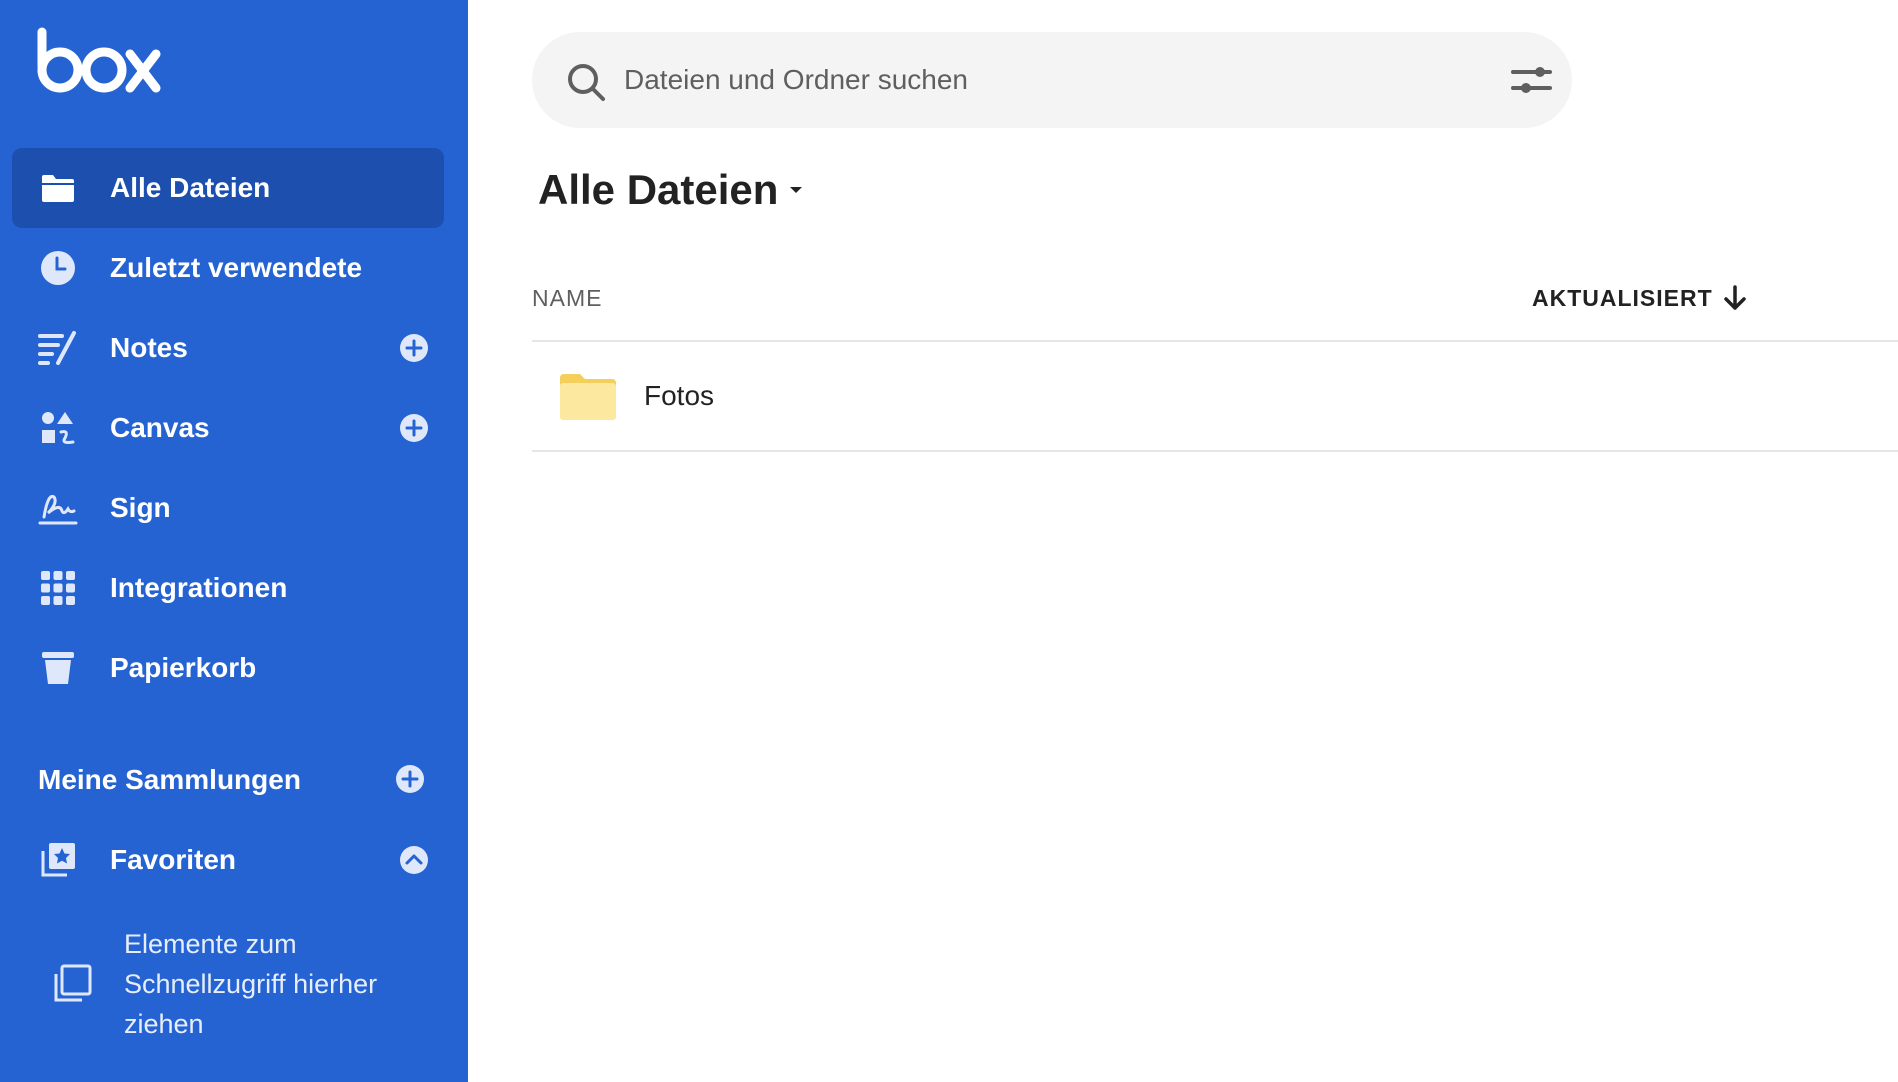 Image resolution: width=1898 pixels, height=1082 pixels. I want to click on sidebar-item-all-files: Alle Dateien, so click(228, 188).